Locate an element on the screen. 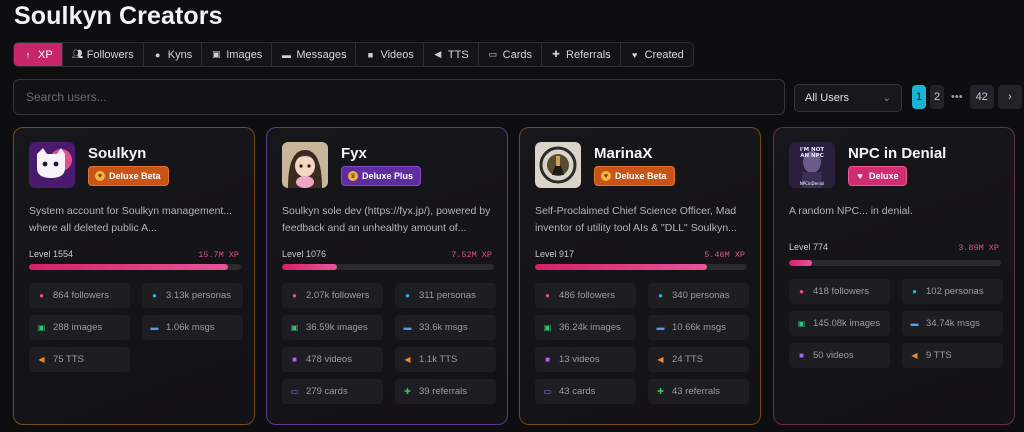 The width and height of the screenshot is (1024, 432). tab-kyns: ● Kyns is located at coordinates (173, 54).